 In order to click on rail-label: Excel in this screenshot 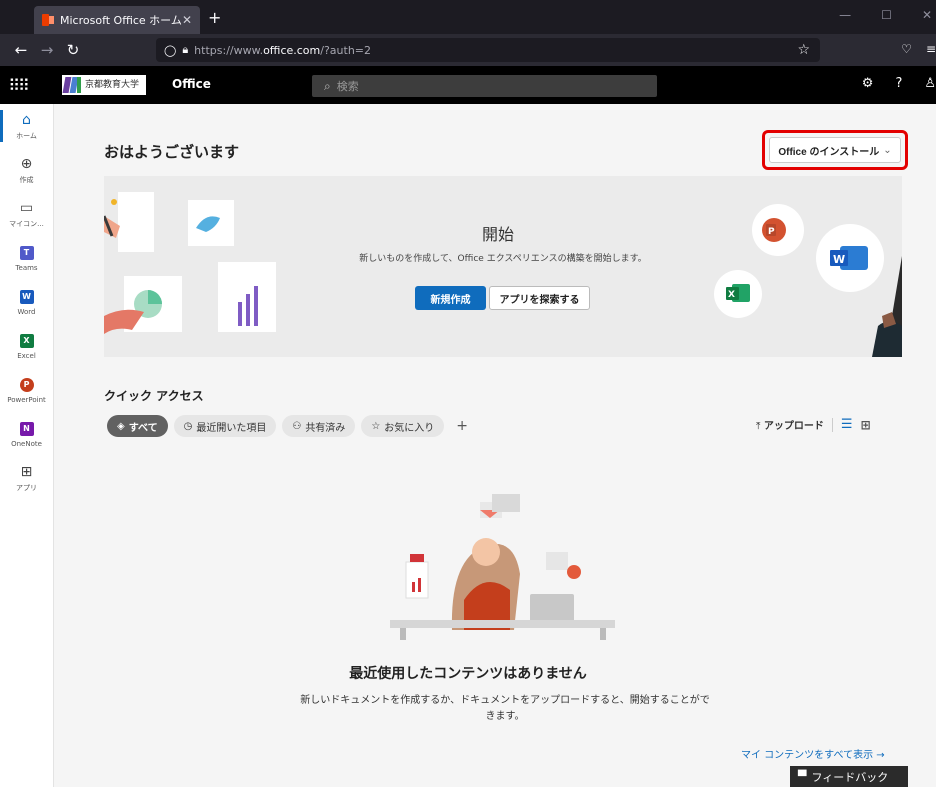, I will do `click(26, 355)`.